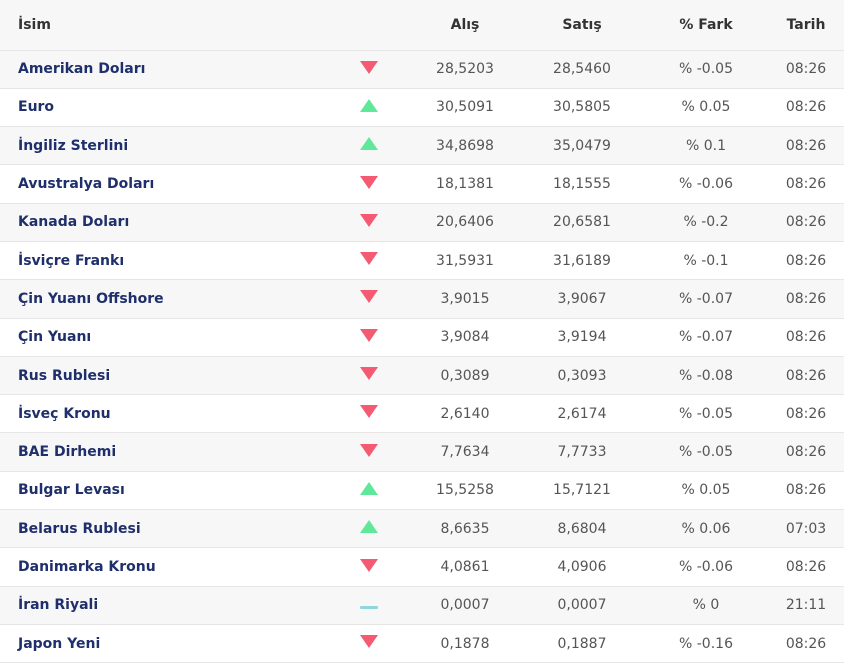 This screenshot has width=844, height=672. Describe the element at coordinates (422, 413) in the screenshot. I see `table-row: İsveç Kronu 2,6140 2,6174 % -0.05 08:26` at that location.